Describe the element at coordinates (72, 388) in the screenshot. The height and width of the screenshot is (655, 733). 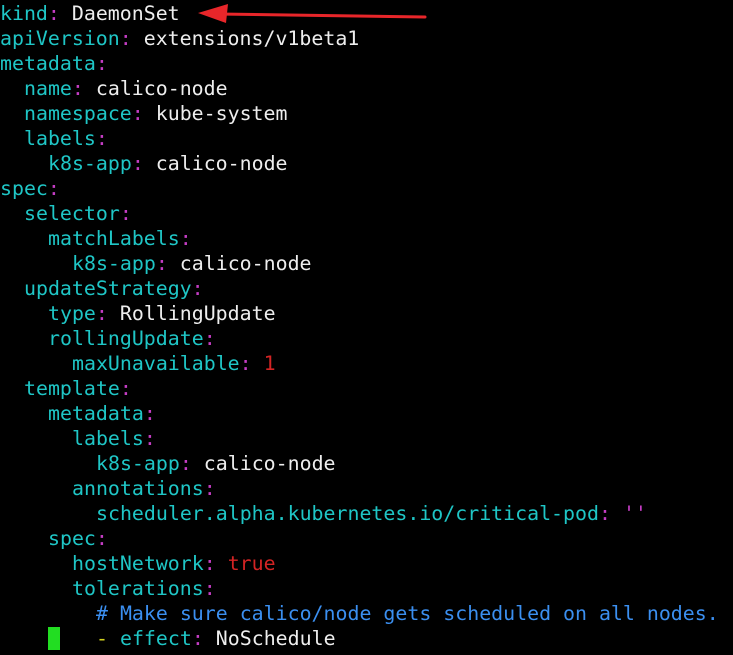
I see `yaml-key: template` at that location.